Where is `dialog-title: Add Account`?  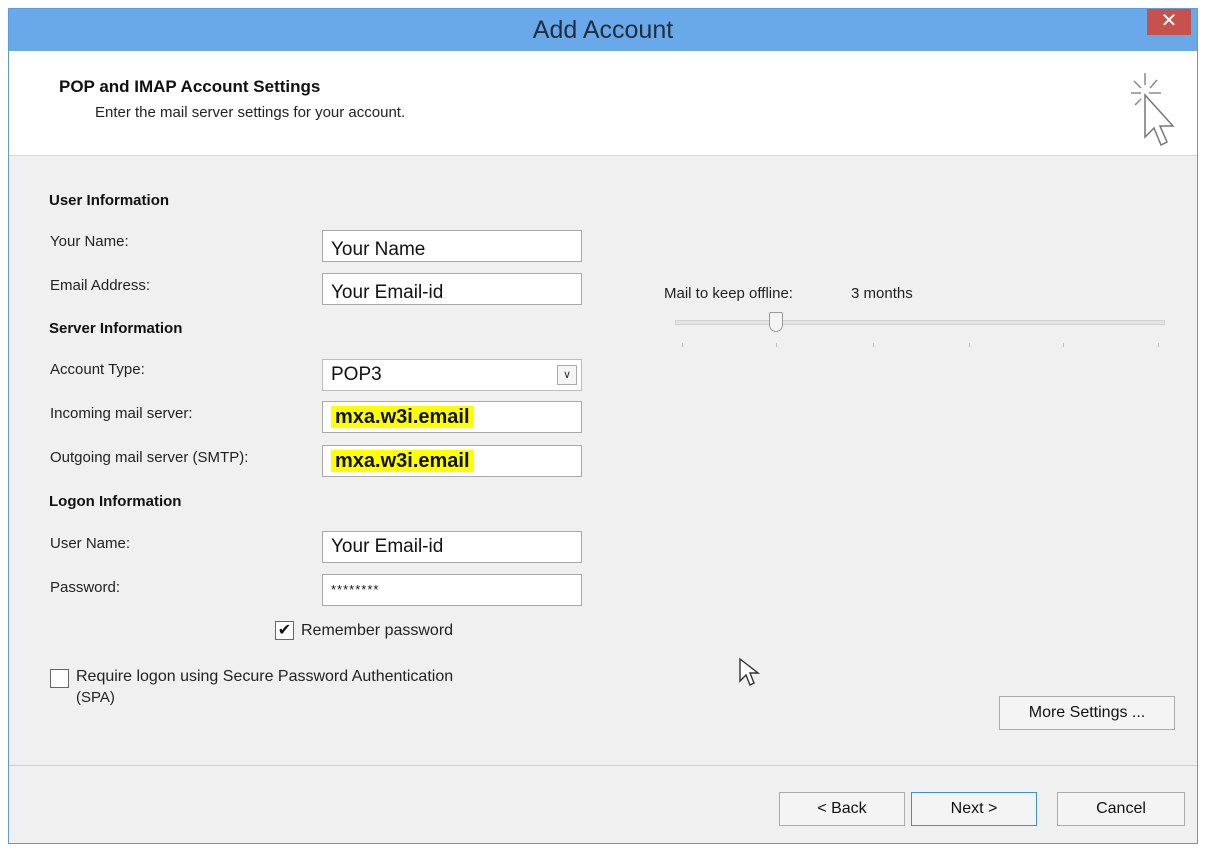
dialog-title: Add Account is located at coordinates (603, 30).